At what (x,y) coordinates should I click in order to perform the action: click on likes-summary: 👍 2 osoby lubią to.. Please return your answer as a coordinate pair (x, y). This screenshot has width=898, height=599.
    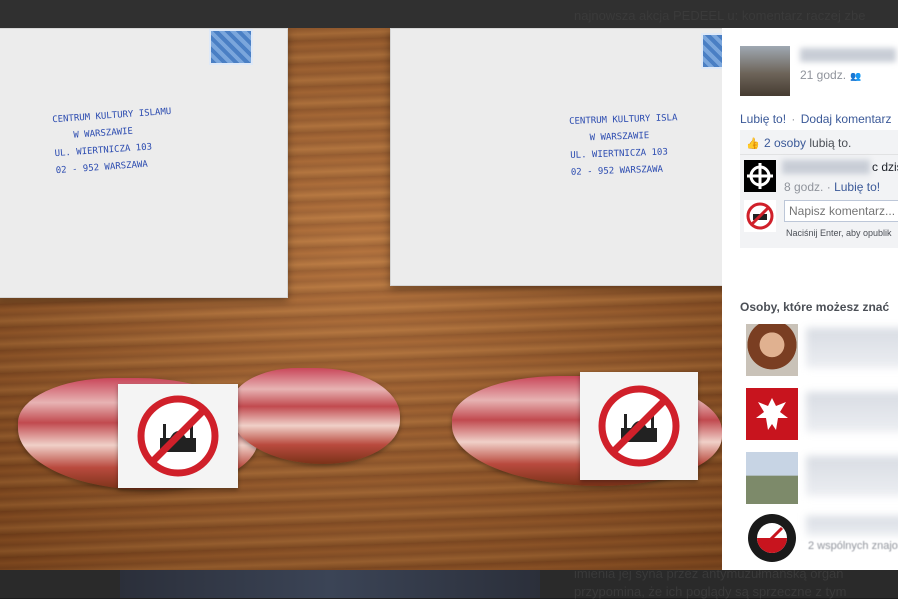
    Looking at the image, I should click on (798, 143).